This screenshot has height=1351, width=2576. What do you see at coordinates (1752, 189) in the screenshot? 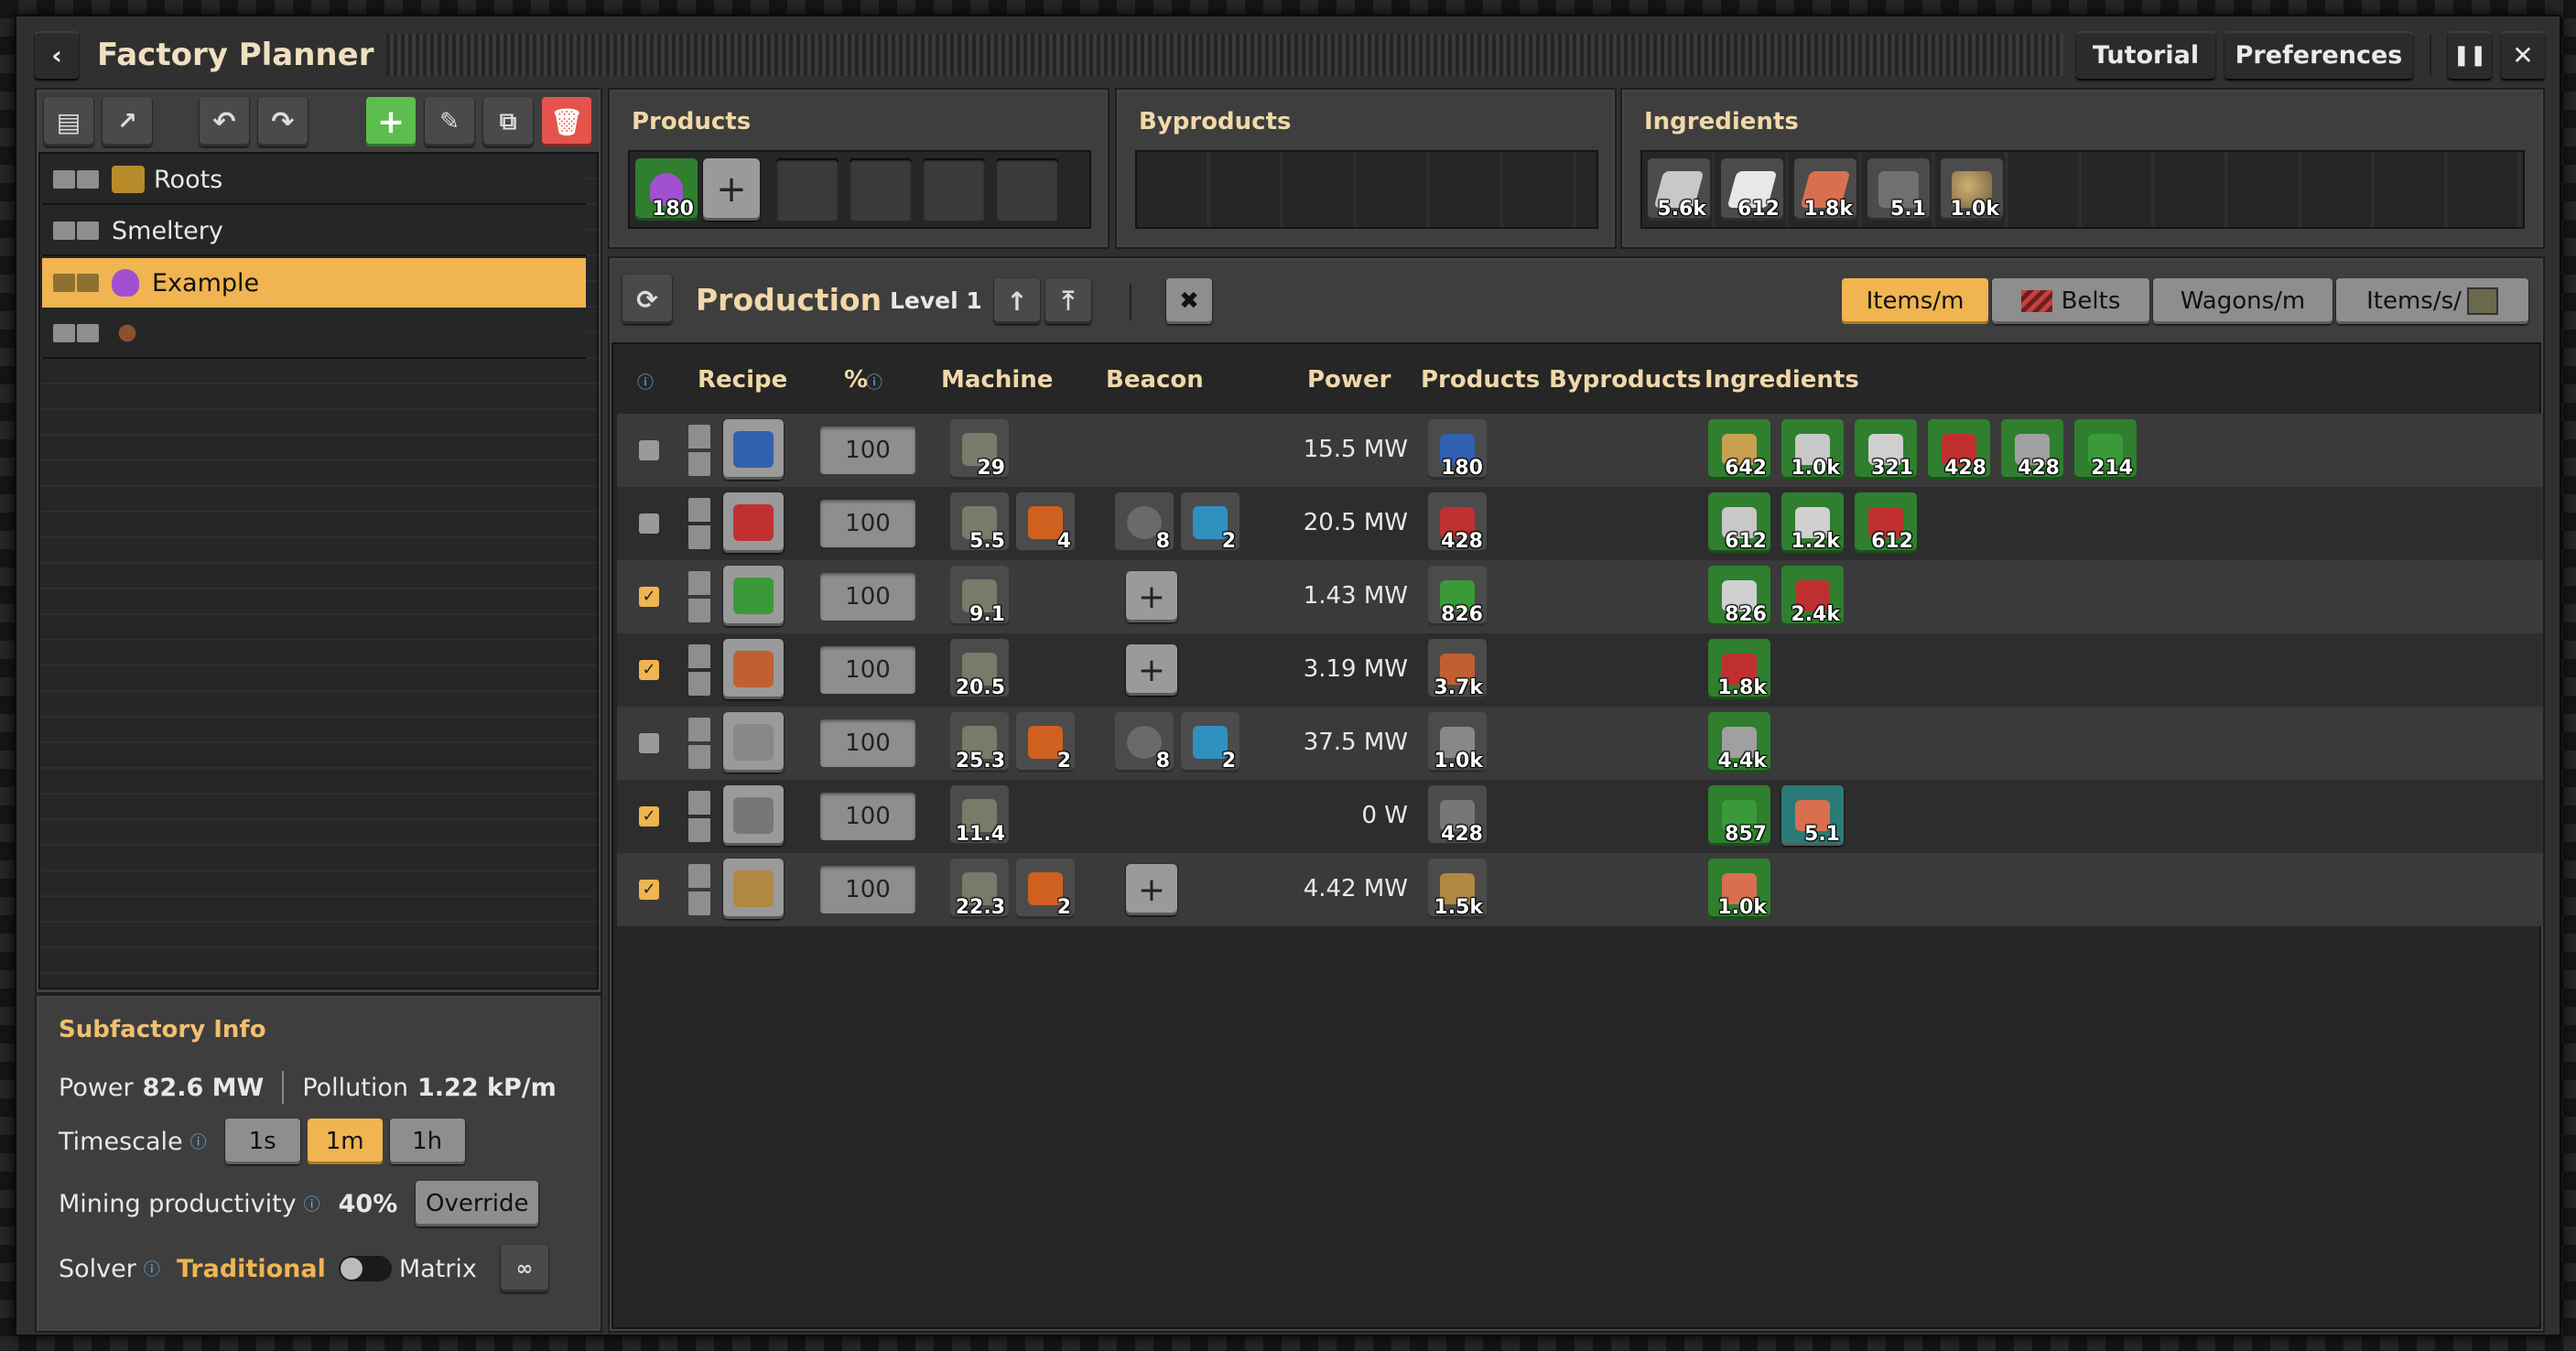
I see `stone-tablet-icon: 612` at bounding box center [1752, 189].